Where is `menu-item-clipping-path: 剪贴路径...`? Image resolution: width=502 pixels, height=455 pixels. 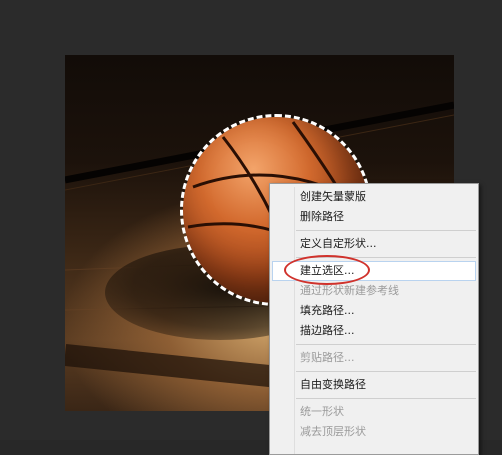
menu-item-clipping-path: 剪贴路径... is located at coordinates (374, 358).